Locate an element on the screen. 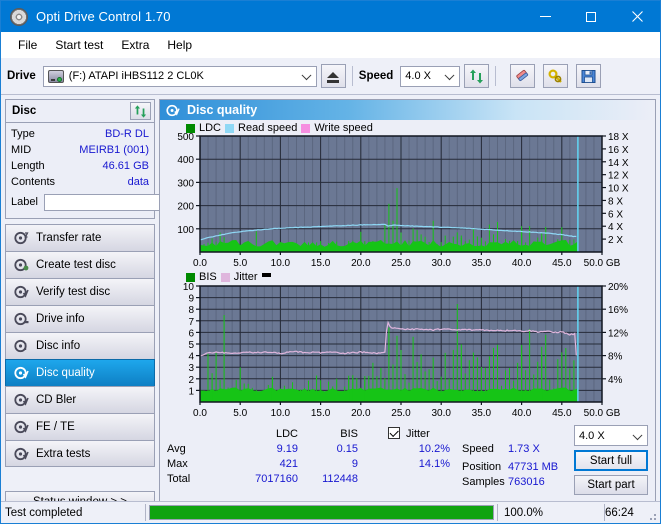  disc-verify-icon is located at coordinates (21, 292).